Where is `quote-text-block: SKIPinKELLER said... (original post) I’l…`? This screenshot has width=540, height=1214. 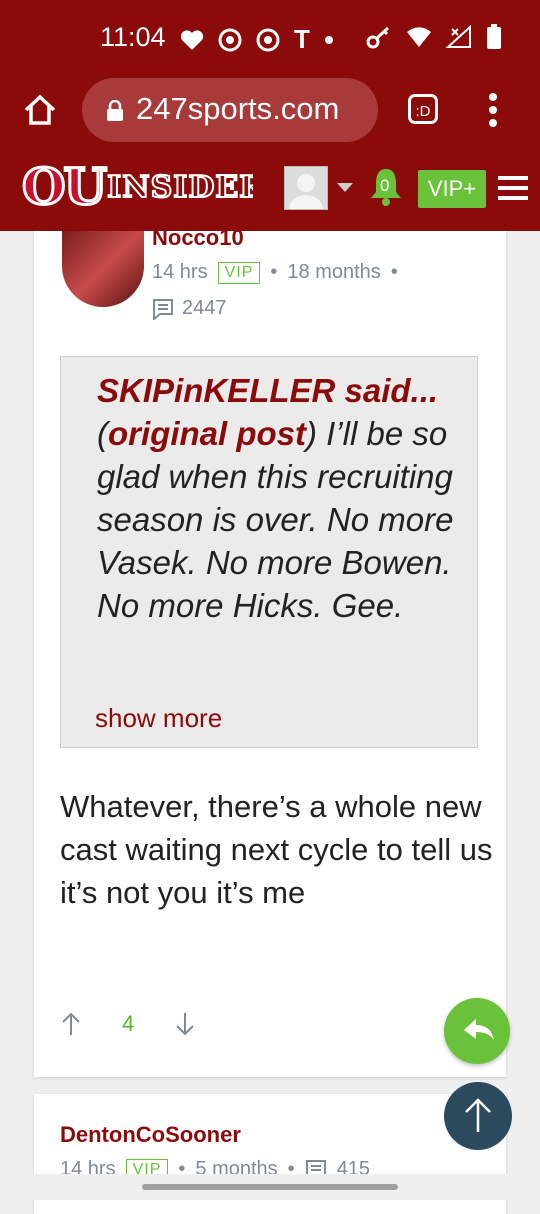
quote-text-block: SKIPinKELLER said... (original post) I’l… is located at coordinates (277, 498).